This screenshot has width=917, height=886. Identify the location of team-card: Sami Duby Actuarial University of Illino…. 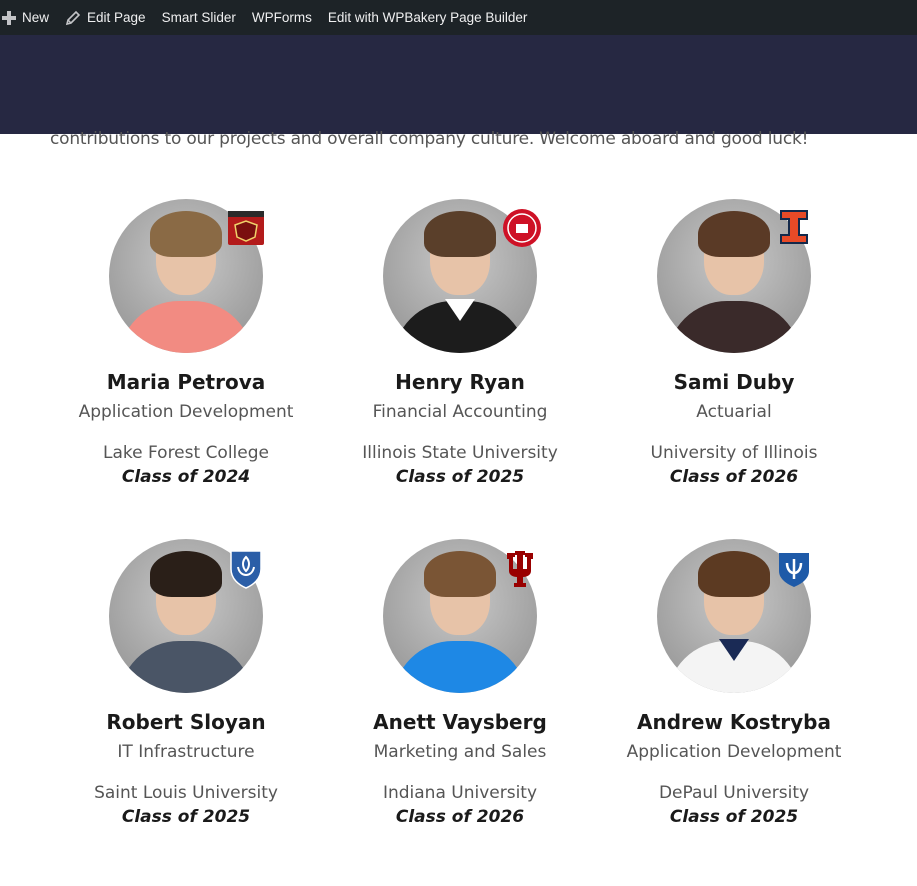
(734, 343).